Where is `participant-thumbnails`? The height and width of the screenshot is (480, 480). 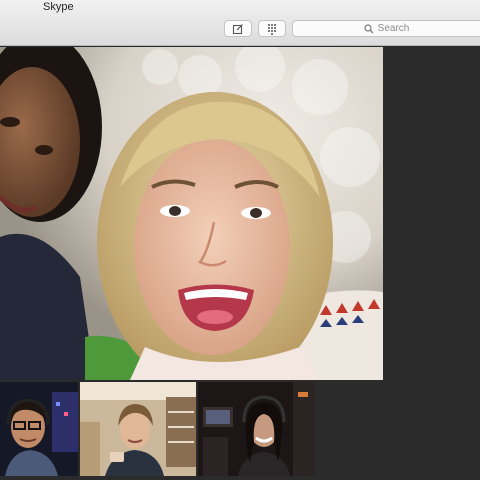
participant-thumbnails is located at coordinates (157, 429).